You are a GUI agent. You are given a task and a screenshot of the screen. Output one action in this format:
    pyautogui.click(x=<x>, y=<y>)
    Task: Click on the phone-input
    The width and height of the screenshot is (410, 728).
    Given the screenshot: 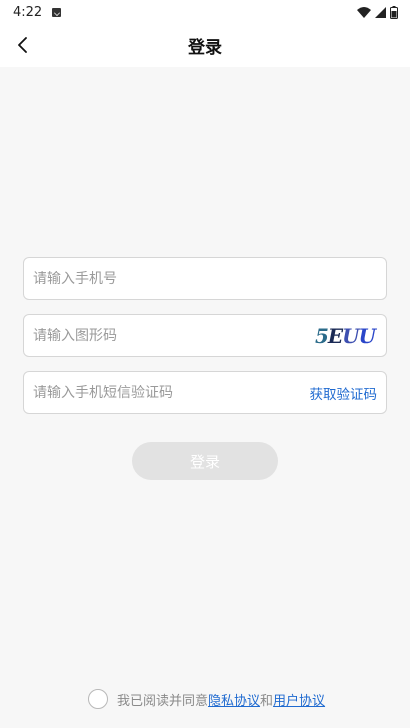 What is the action you would take?
    pyautogui.click(x=205, y=278)
    